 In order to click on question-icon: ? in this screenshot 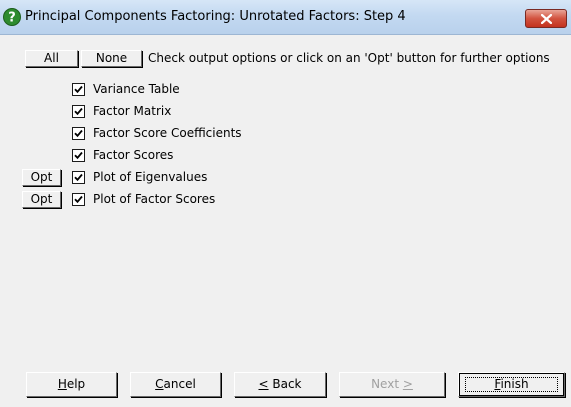, I will do `click(12, 17)`.